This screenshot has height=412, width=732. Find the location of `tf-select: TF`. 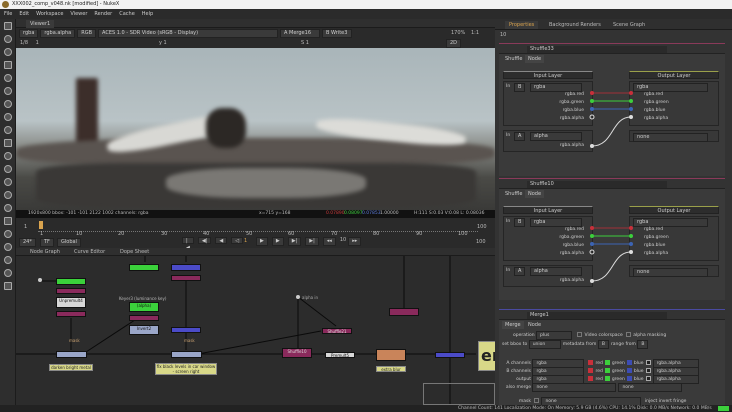

tf-select: TF is located at coordinates (47, 242).